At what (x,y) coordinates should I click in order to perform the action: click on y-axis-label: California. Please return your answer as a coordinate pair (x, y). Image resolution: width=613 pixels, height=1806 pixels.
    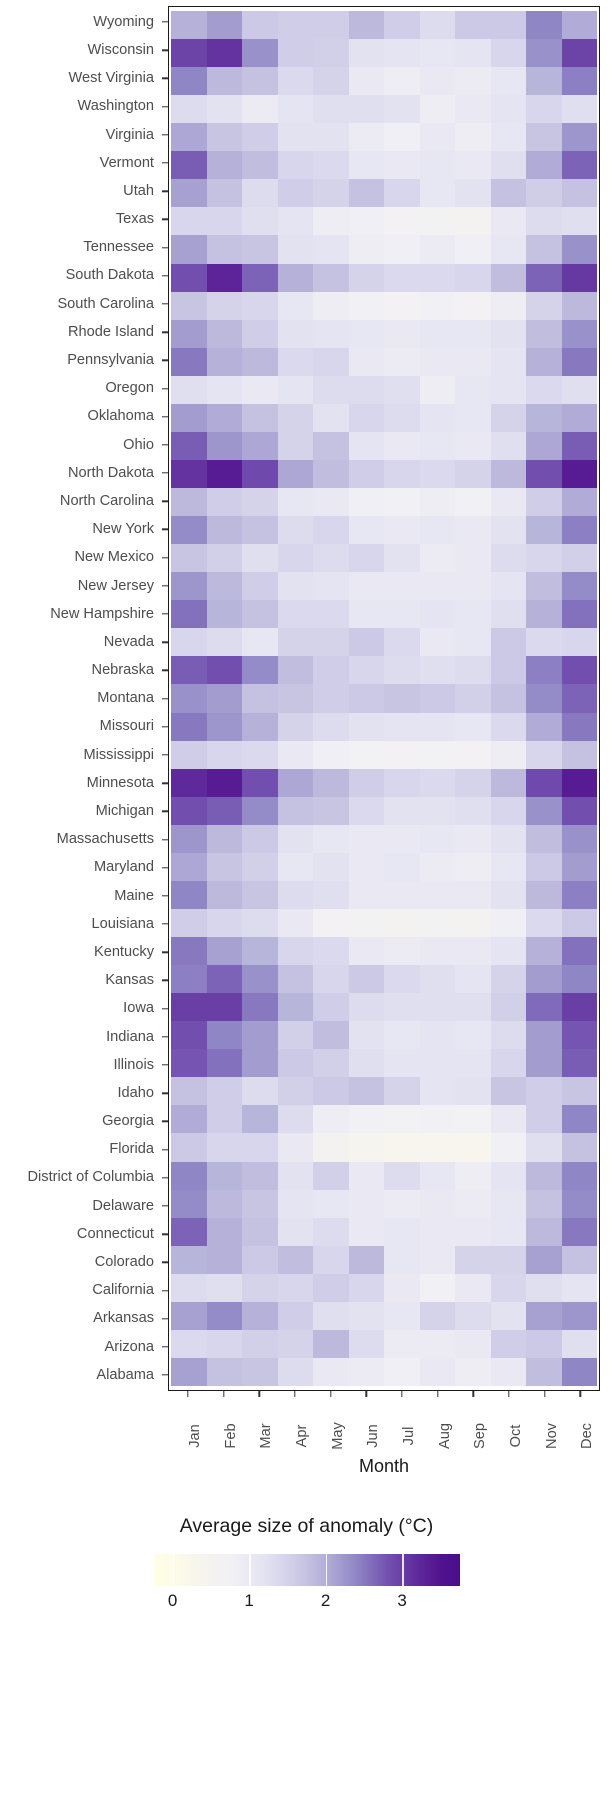
    Looking at the image, I should click on (123, 1290).